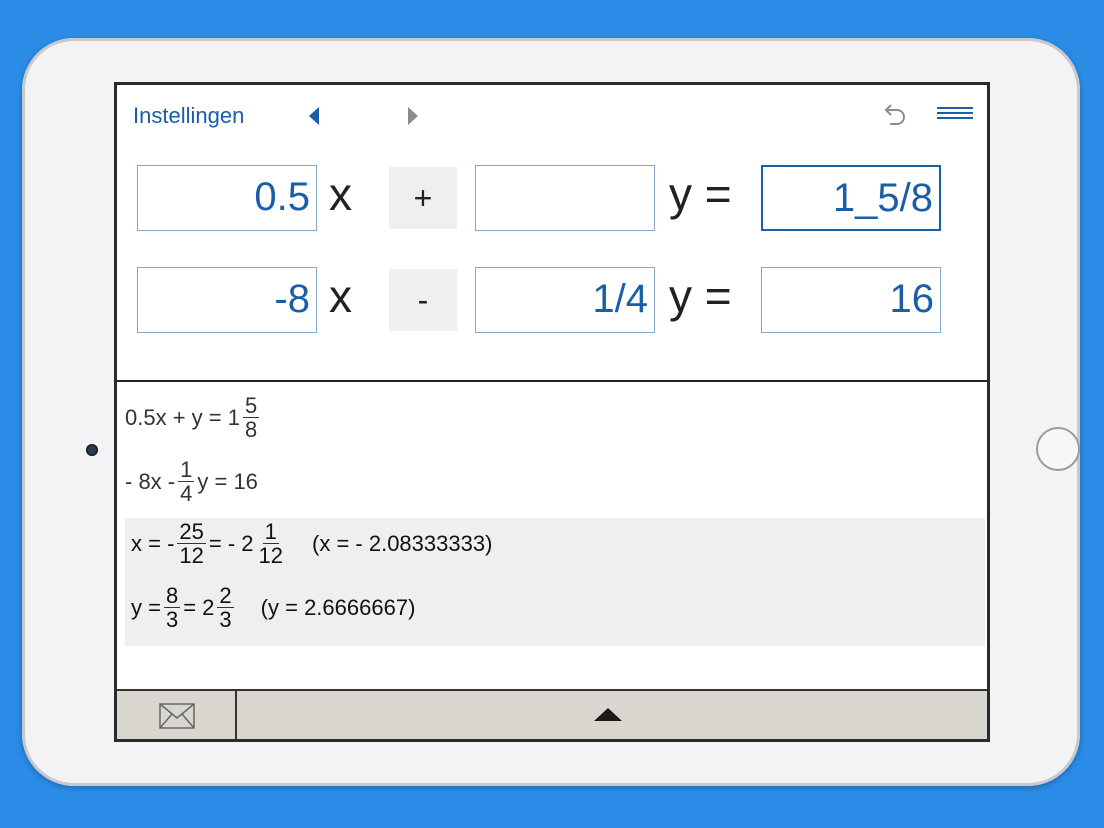  I want to click on expand-panel-button, so click(612, 715).